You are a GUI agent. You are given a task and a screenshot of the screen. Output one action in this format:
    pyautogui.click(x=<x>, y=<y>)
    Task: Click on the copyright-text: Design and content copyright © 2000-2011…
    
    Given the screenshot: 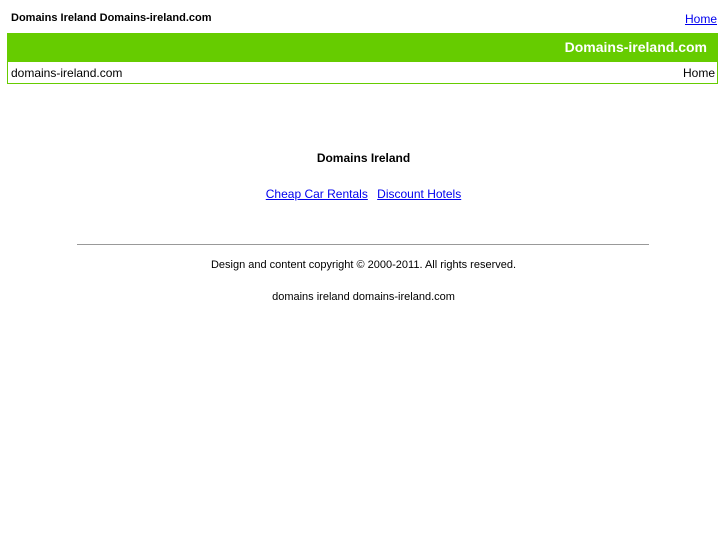 What is the action you would take?
    pyautogui.click(x=363, y=265)
    